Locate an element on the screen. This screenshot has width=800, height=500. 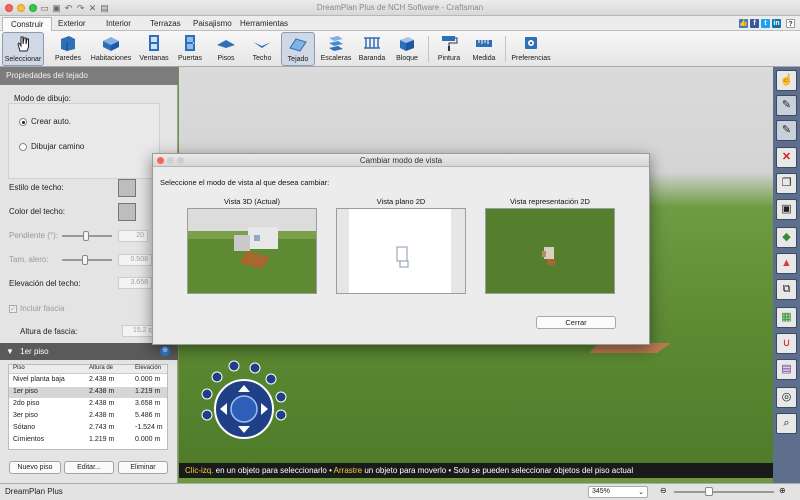
preferences-icon is located at coordinates (531, 43).